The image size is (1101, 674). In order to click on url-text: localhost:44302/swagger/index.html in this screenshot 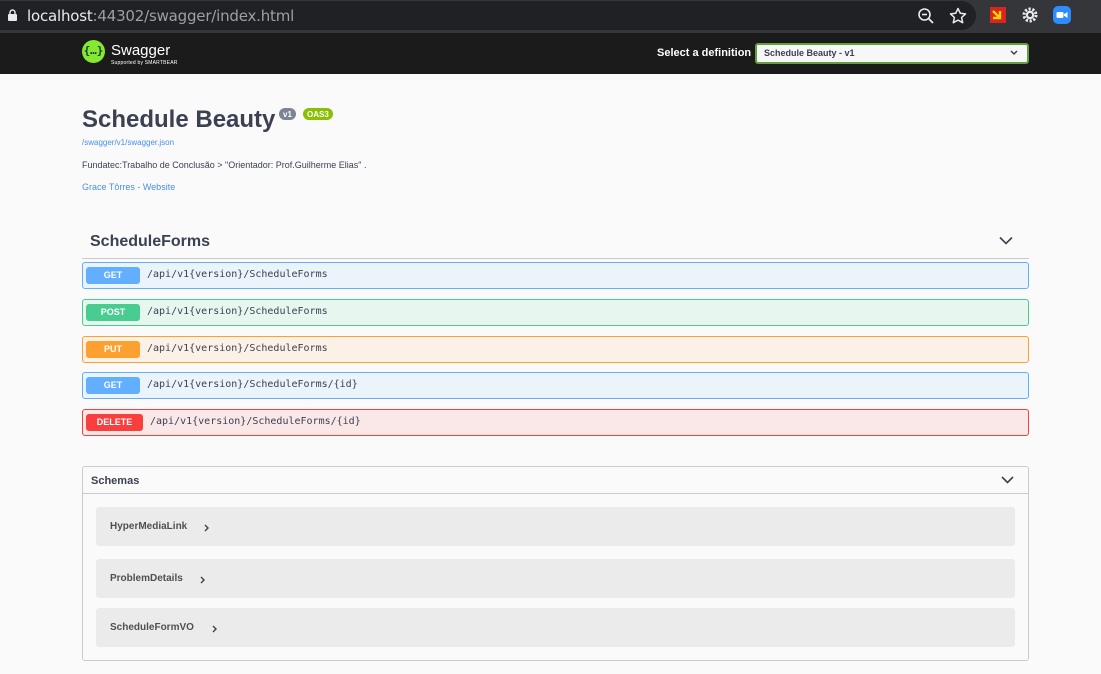, I will do `click(160, 16)`.